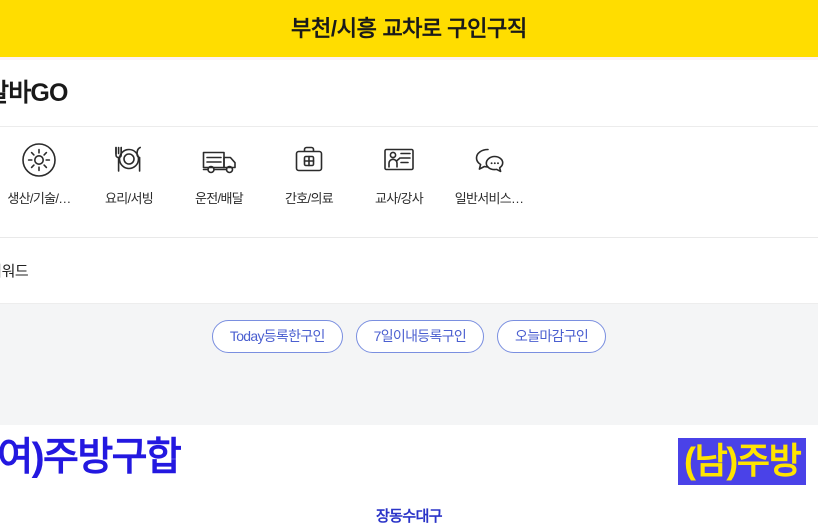  Describe the element at coordinates (219, 198) in the screenshot. I see `category-label: 운전/배달` at that location.